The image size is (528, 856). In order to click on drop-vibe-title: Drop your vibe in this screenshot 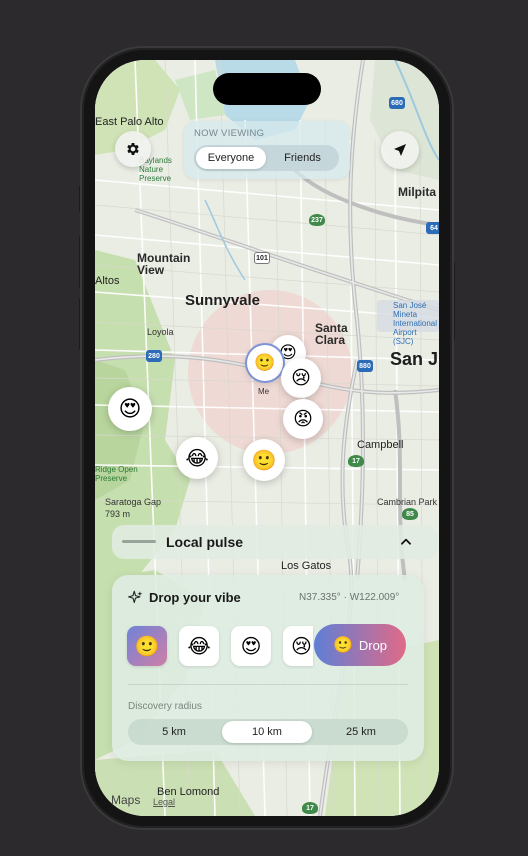, I will do `click(195, 597)`.